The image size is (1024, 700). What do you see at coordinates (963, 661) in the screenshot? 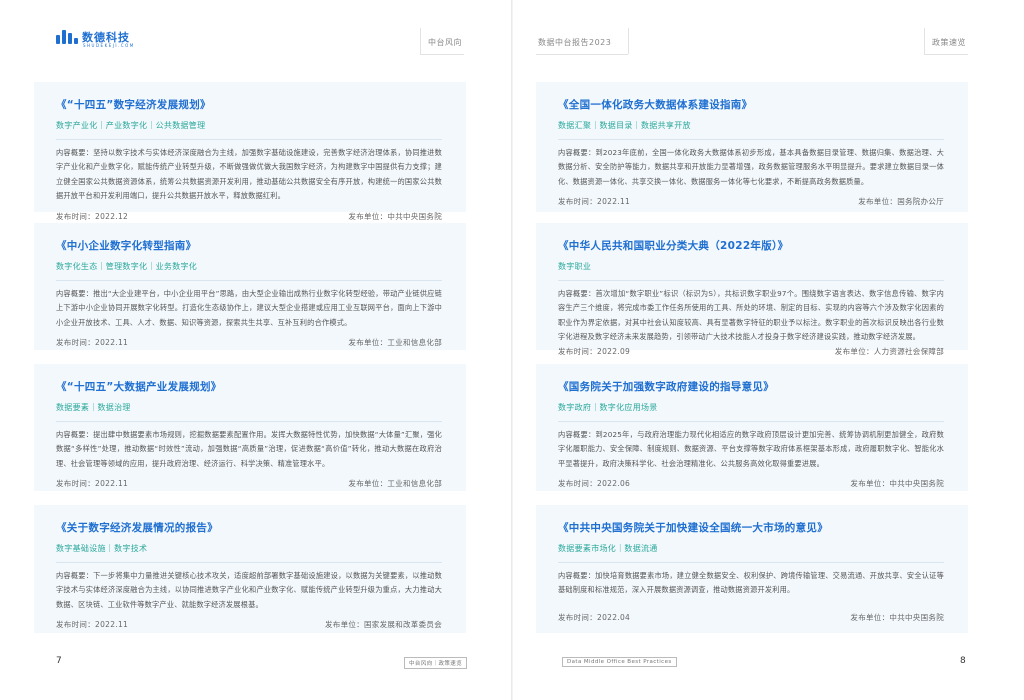
I see `page-number-right: 8` at bounding box center [963, 661].